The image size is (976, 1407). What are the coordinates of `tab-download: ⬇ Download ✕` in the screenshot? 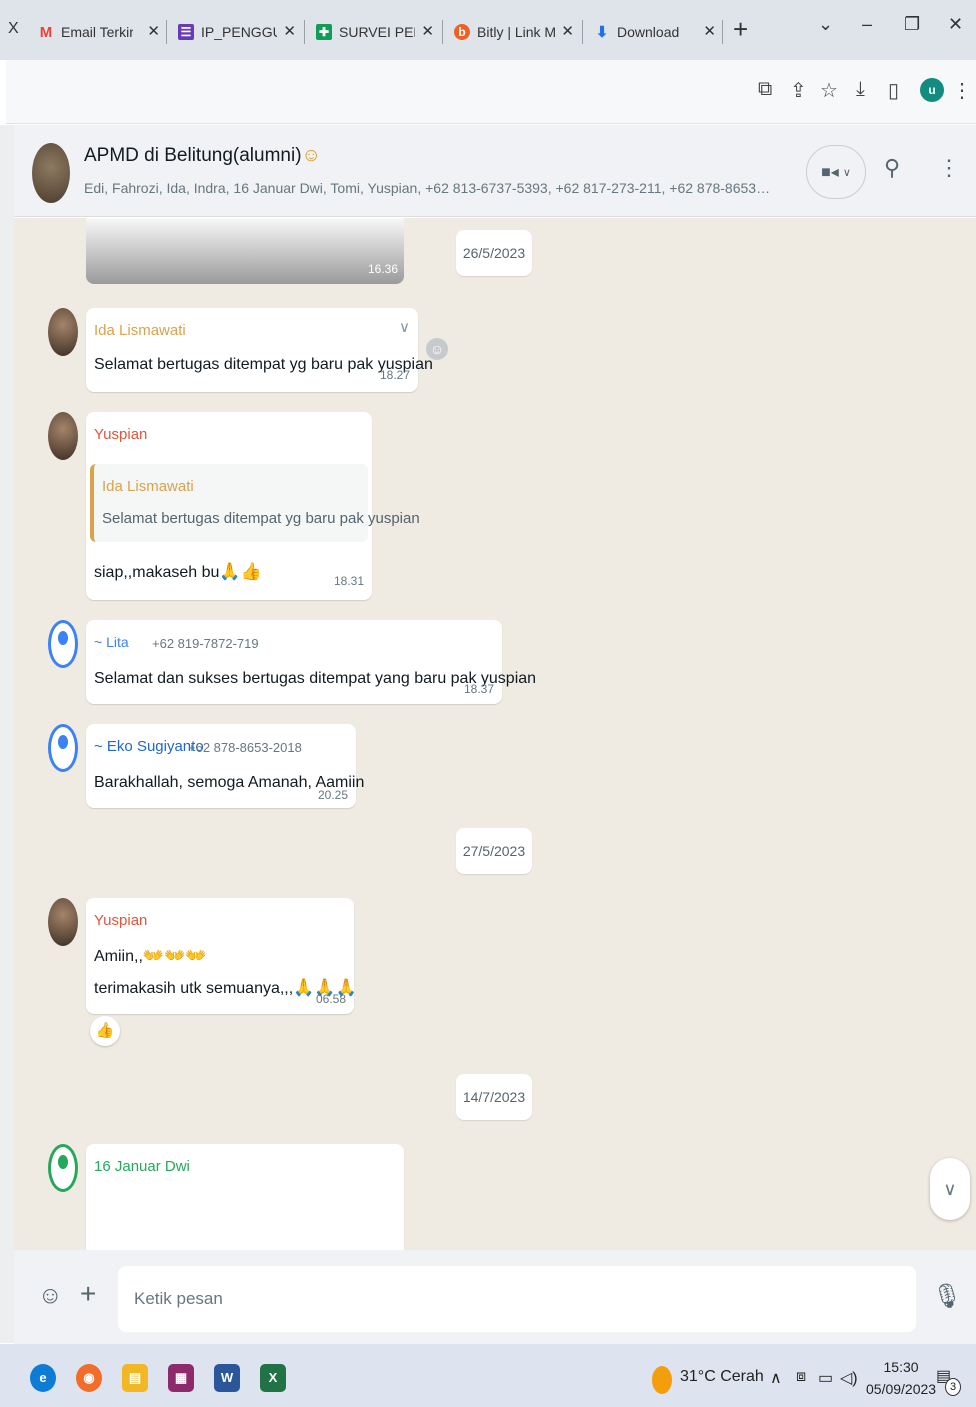 It's located at (655, 32).